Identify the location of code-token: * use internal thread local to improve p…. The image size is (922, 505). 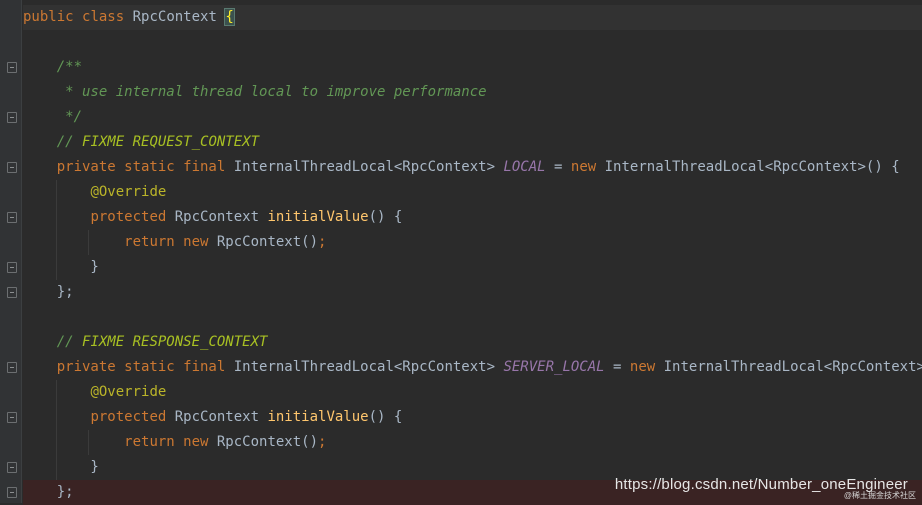
(271, 92).